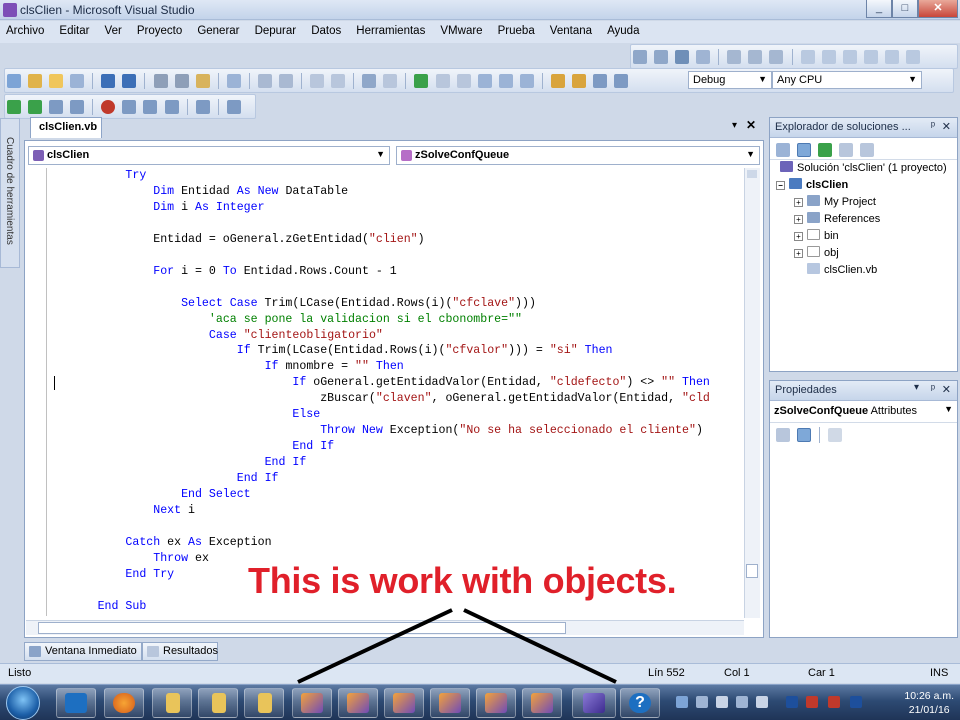  I want to click on taskbar-firefox, so click(124, 703).